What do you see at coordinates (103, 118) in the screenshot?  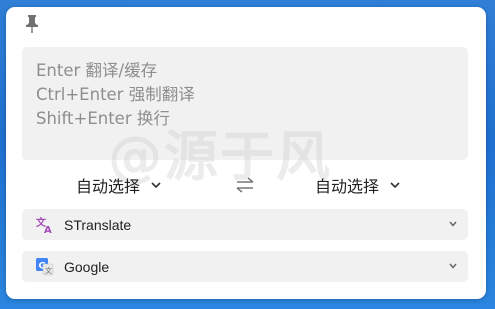 I see `placeholder-line: Shift+Enter 换行` at bounding box center [103, 118].